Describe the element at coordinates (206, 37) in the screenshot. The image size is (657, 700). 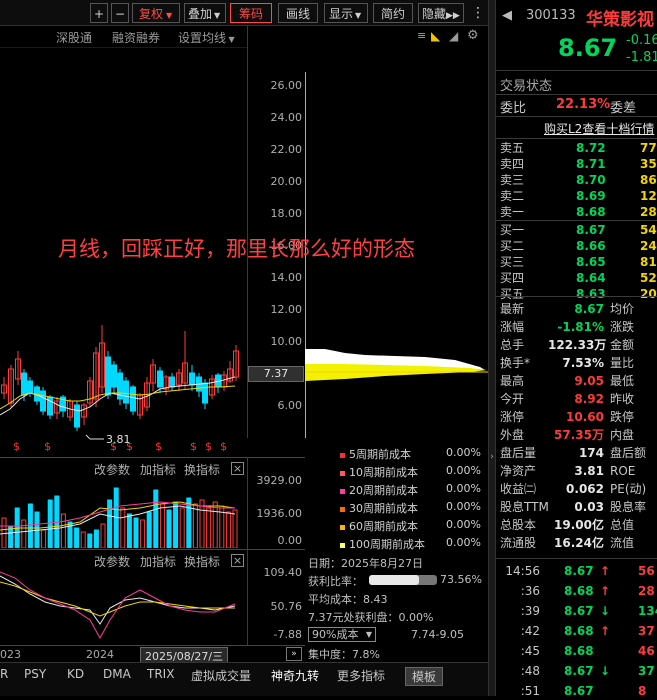
I see `ma-settings-dropdown: 设置均线 ▼` at that location.